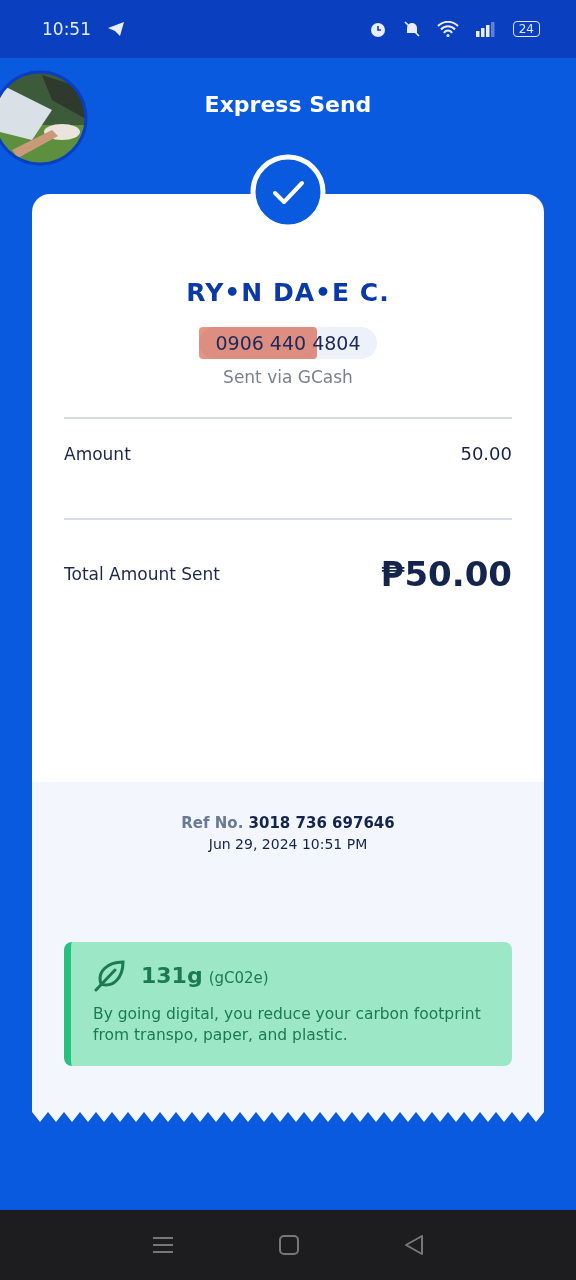 The height and width of the screenshot is (1280, 576). Describe the element at coordinates (288, 104) in the screenshot. I see `screen-title: Express Send` at that location.